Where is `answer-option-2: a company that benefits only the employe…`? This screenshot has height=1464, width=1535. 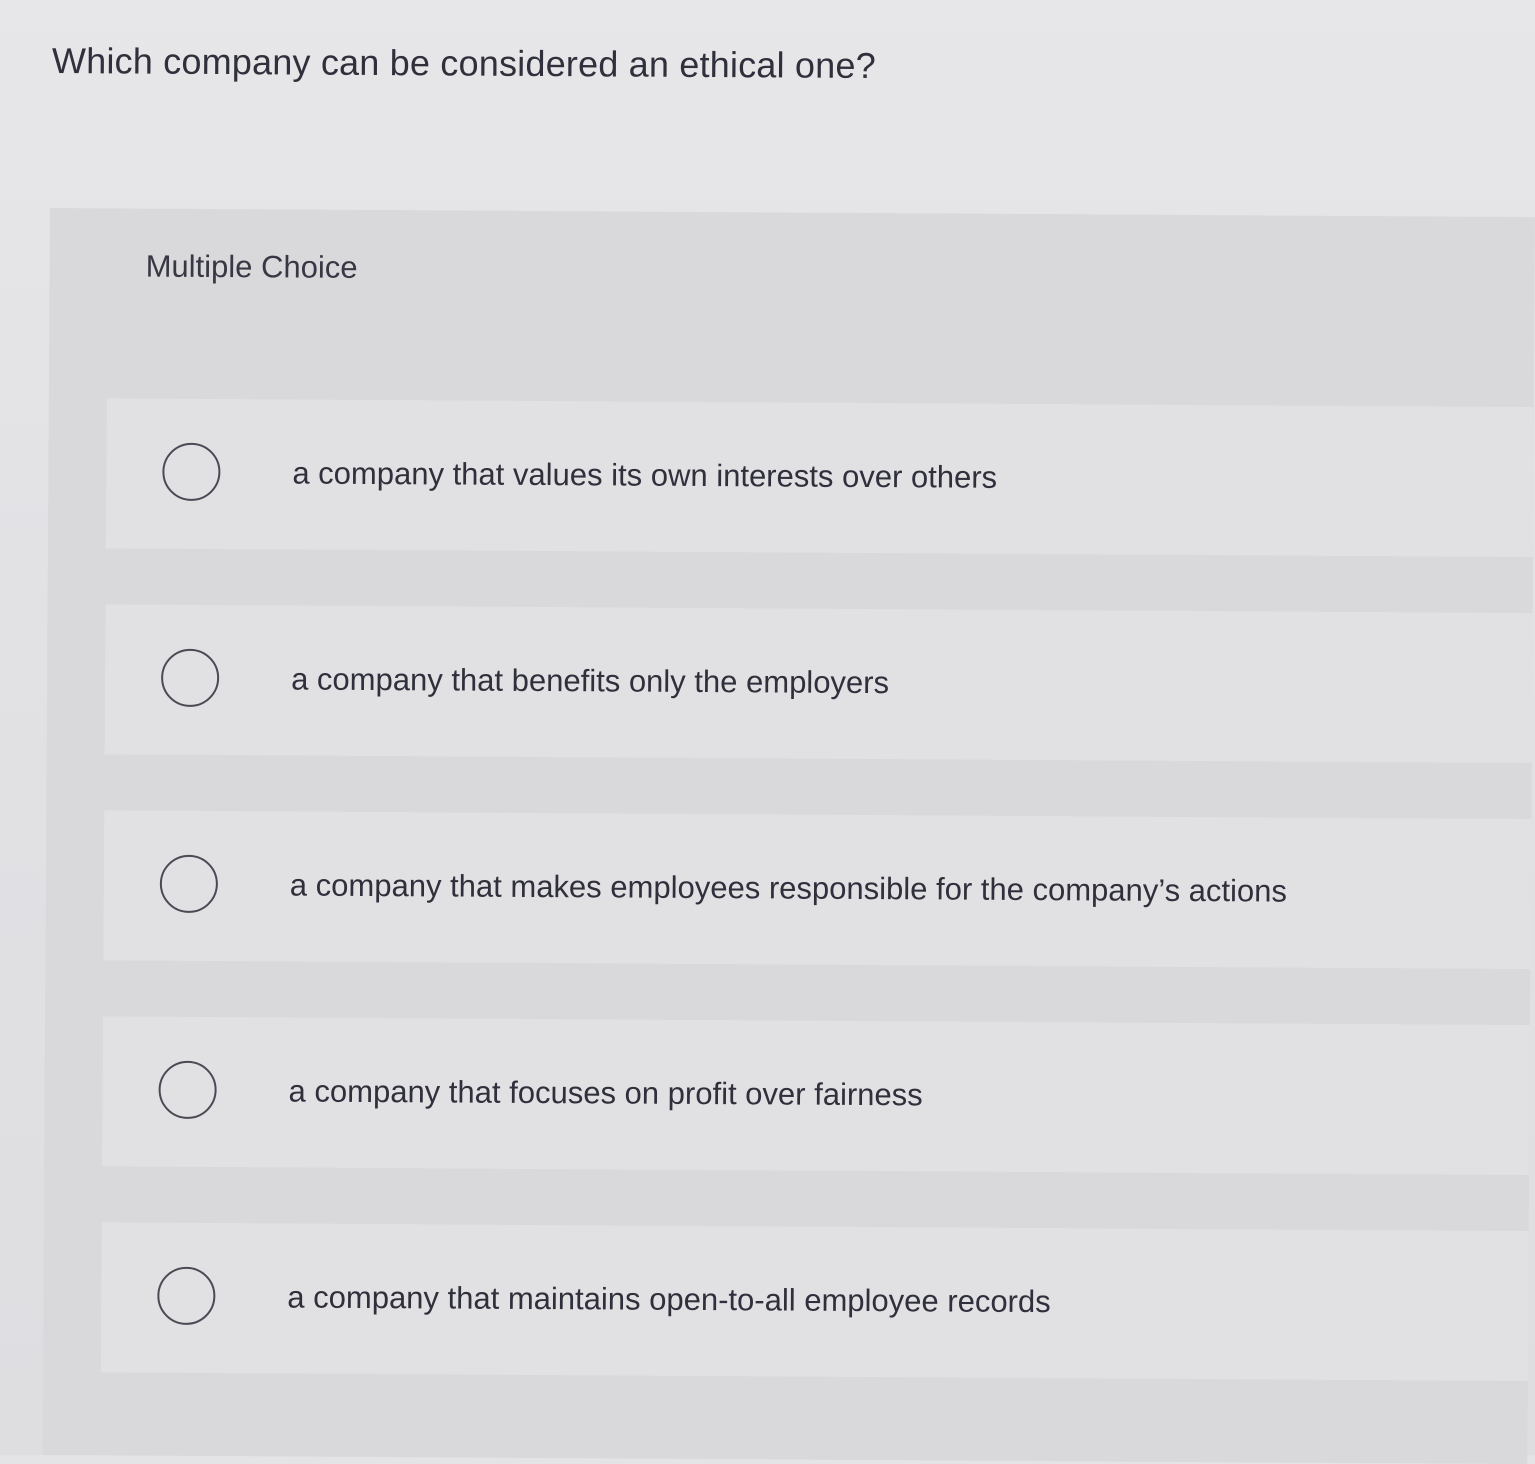
answer-option-2: a company that benefits only the employe… is located at coordinates (818, 684).